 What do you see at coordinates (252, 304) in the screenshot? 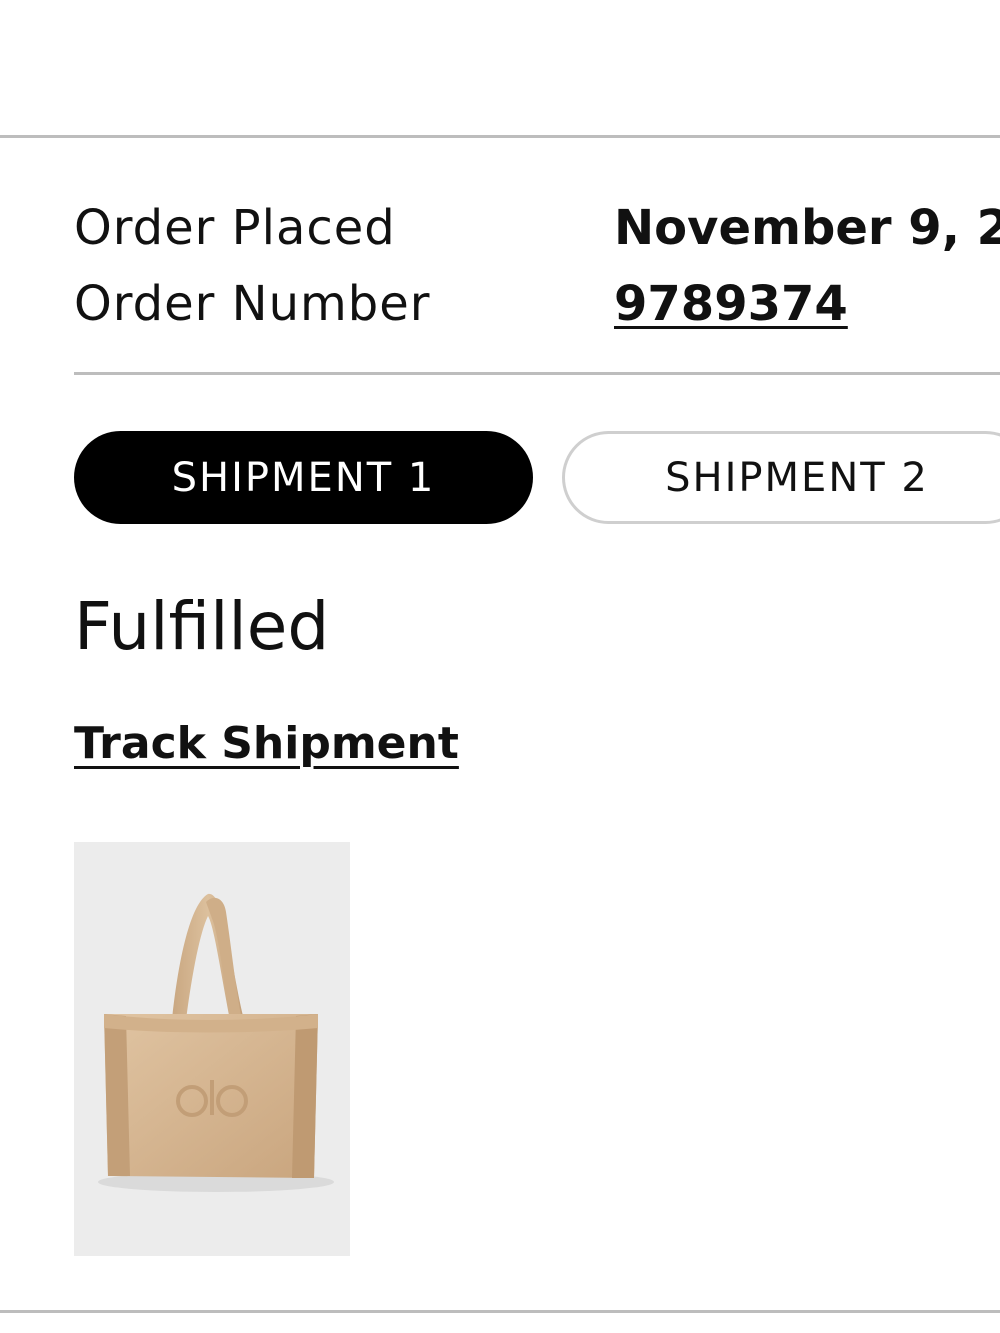
I see `order-number-label: Order Number` at bounding box center [252, 304].